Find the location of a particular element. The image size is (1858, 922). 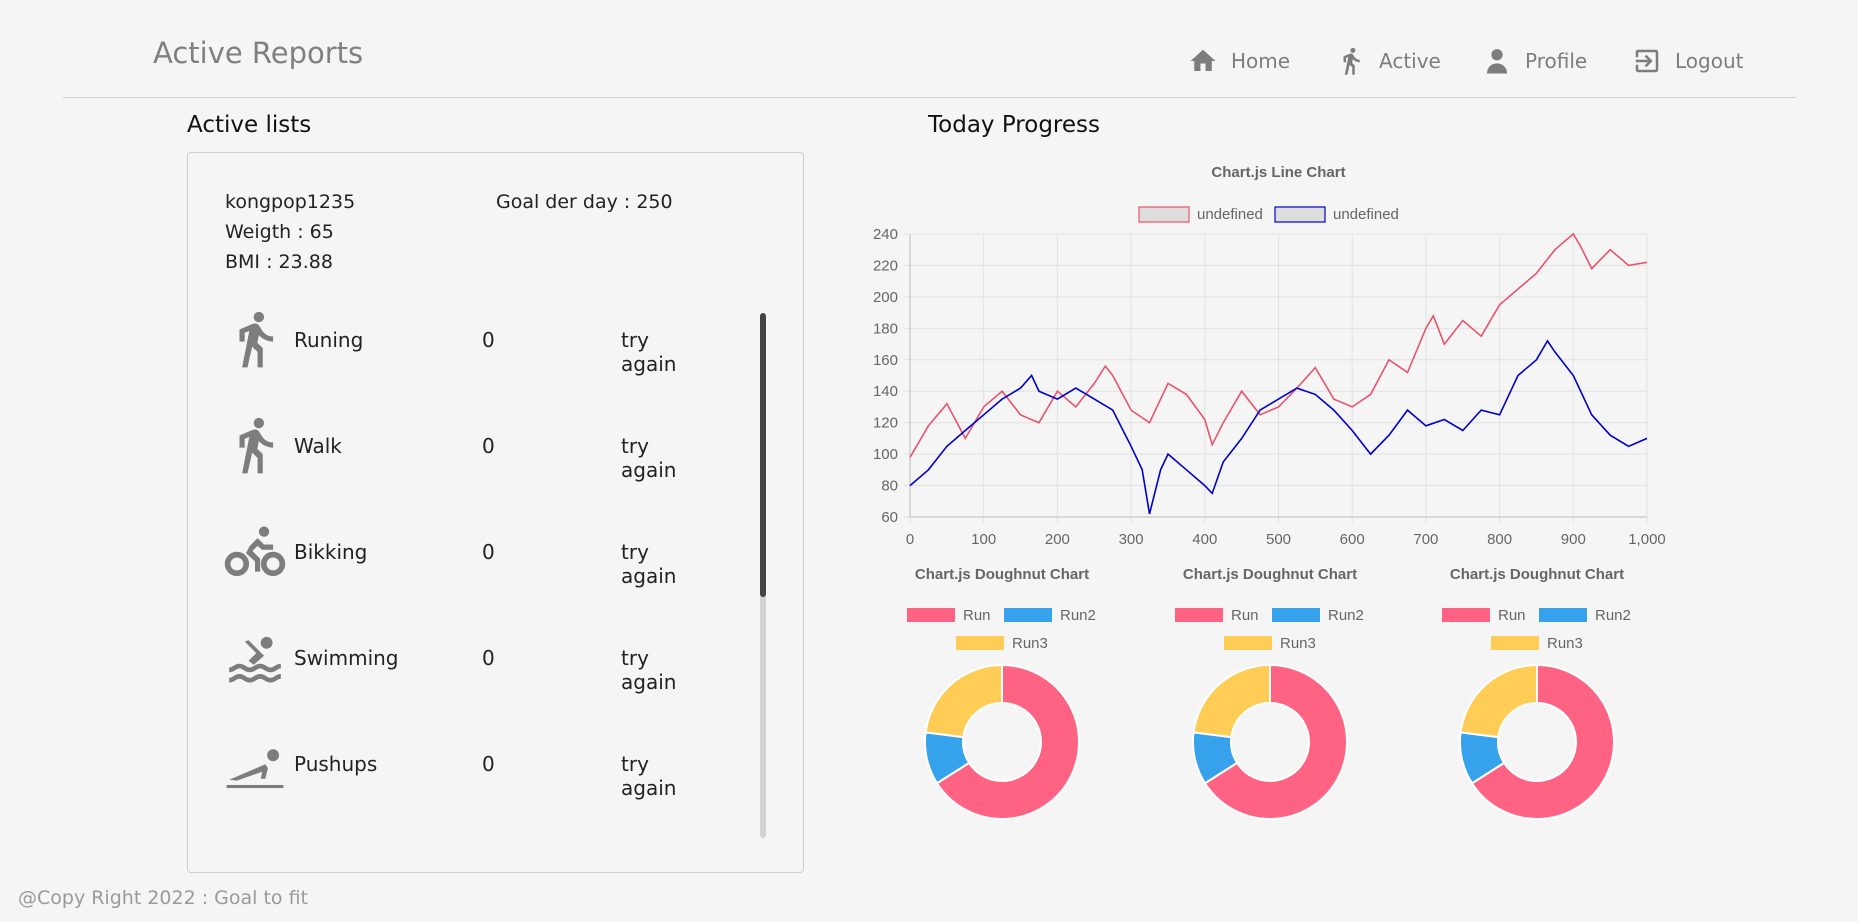

y-tick-label: 100 is located at coordinates (885, 454).